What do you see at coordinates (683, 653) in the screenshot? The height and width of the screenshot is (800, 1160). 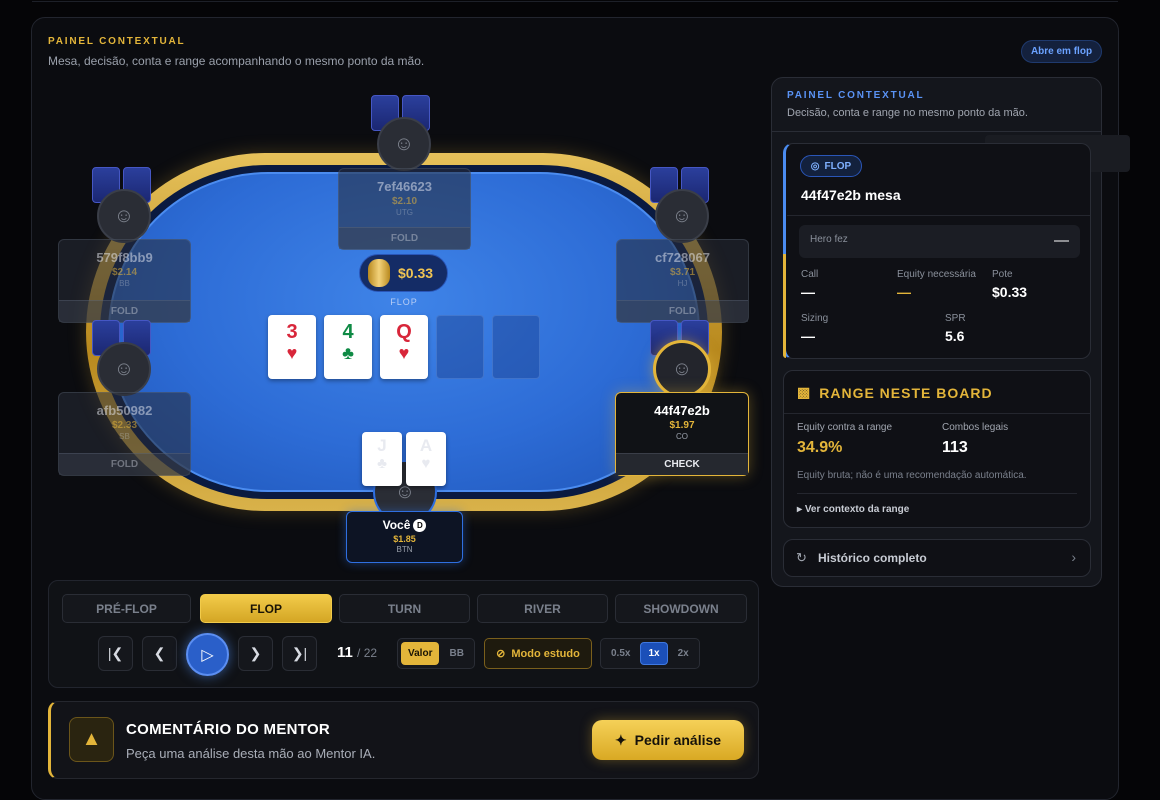 I see `speed-option: 2x` at bounding box center [683, 653].